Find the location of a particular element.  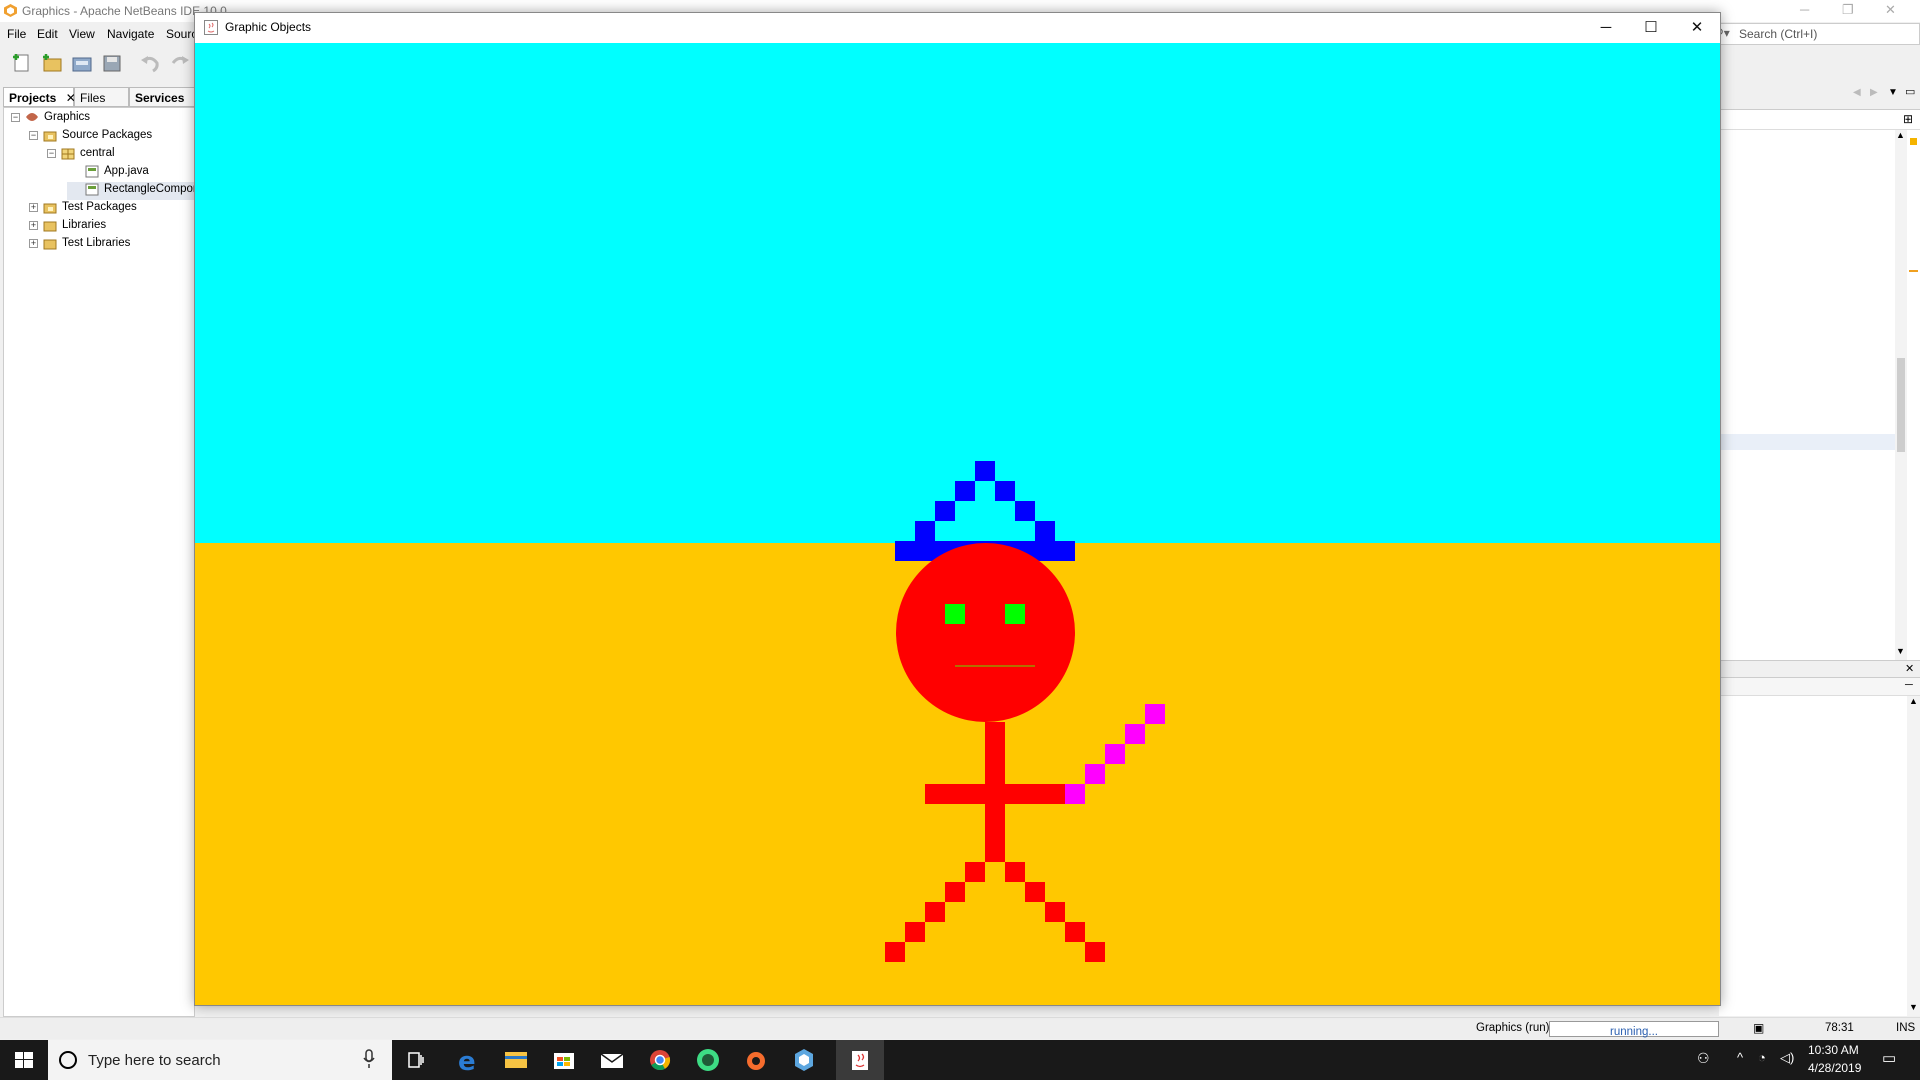

microphone-icon is located at coordinates (369, 1059).